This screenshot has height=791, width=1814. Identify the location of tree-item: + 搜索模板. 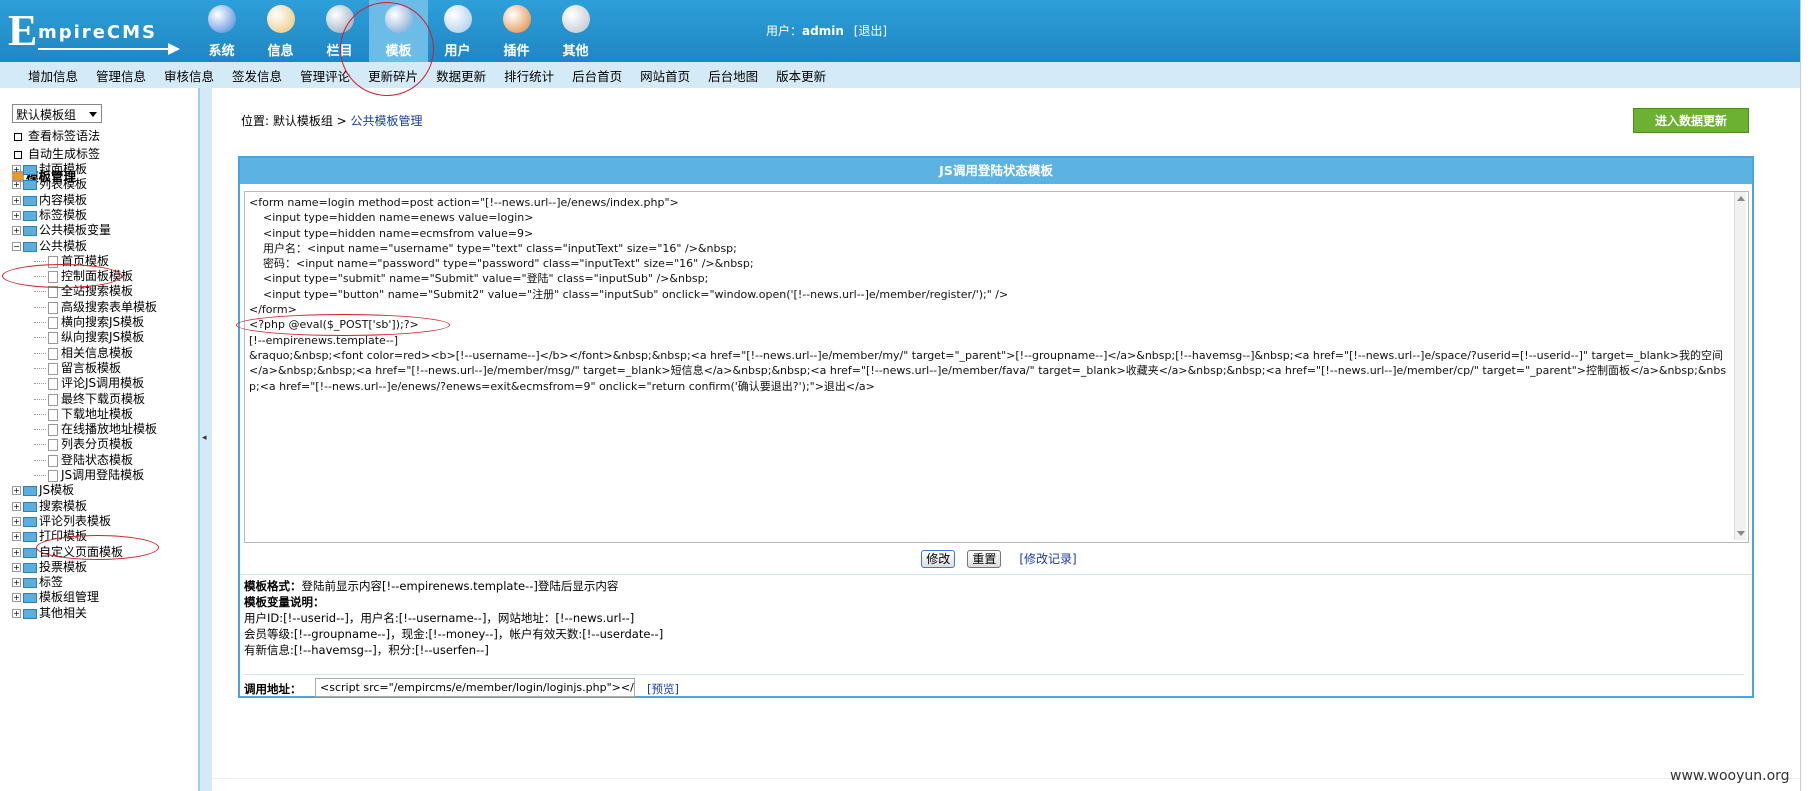
(49, 505).